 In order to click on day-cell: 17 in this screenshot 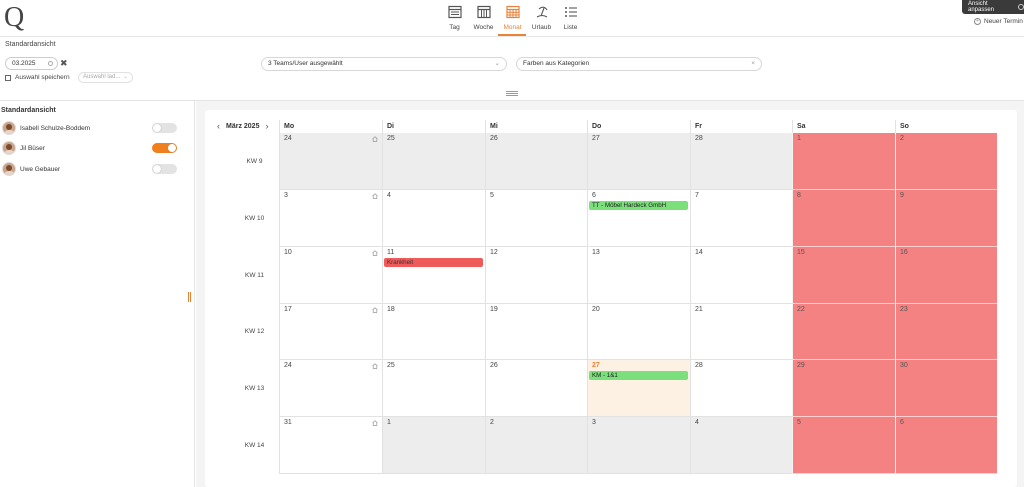, I will do `click(330, 332)`.